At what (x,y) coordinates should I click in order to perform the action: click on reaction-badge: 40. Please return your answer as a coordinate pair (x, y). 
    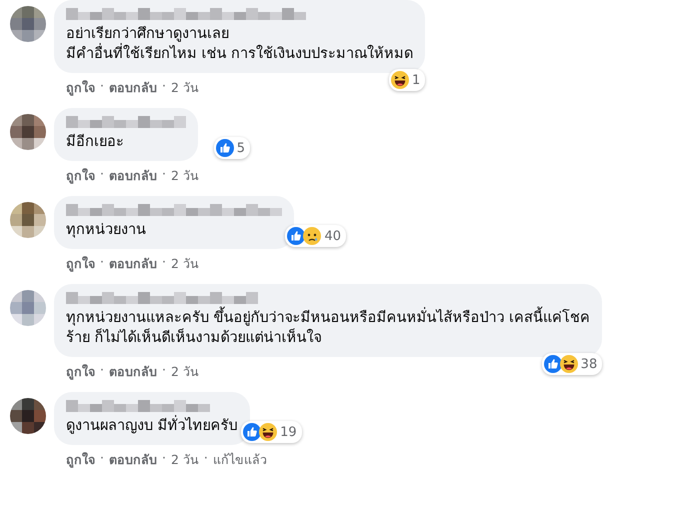
    Looking at the image, I should click on (315, 236).